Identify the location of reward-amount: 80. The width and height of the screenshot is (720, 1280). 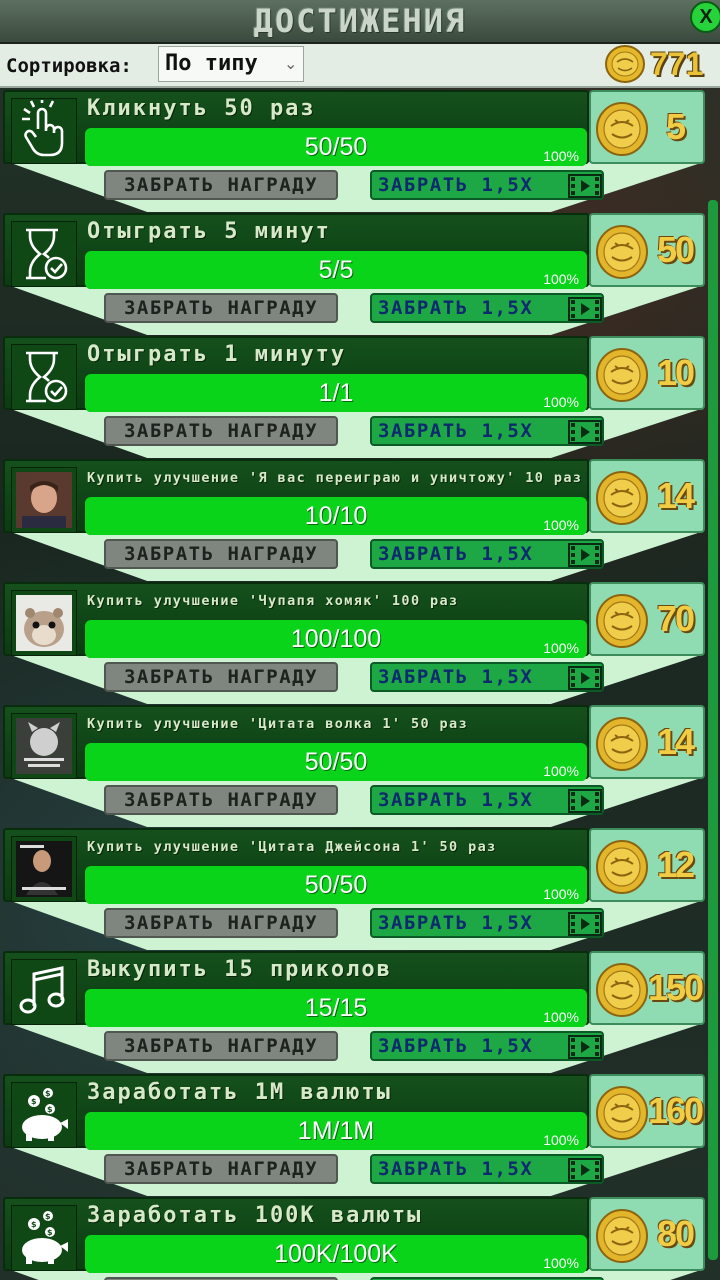
(675, 1233).